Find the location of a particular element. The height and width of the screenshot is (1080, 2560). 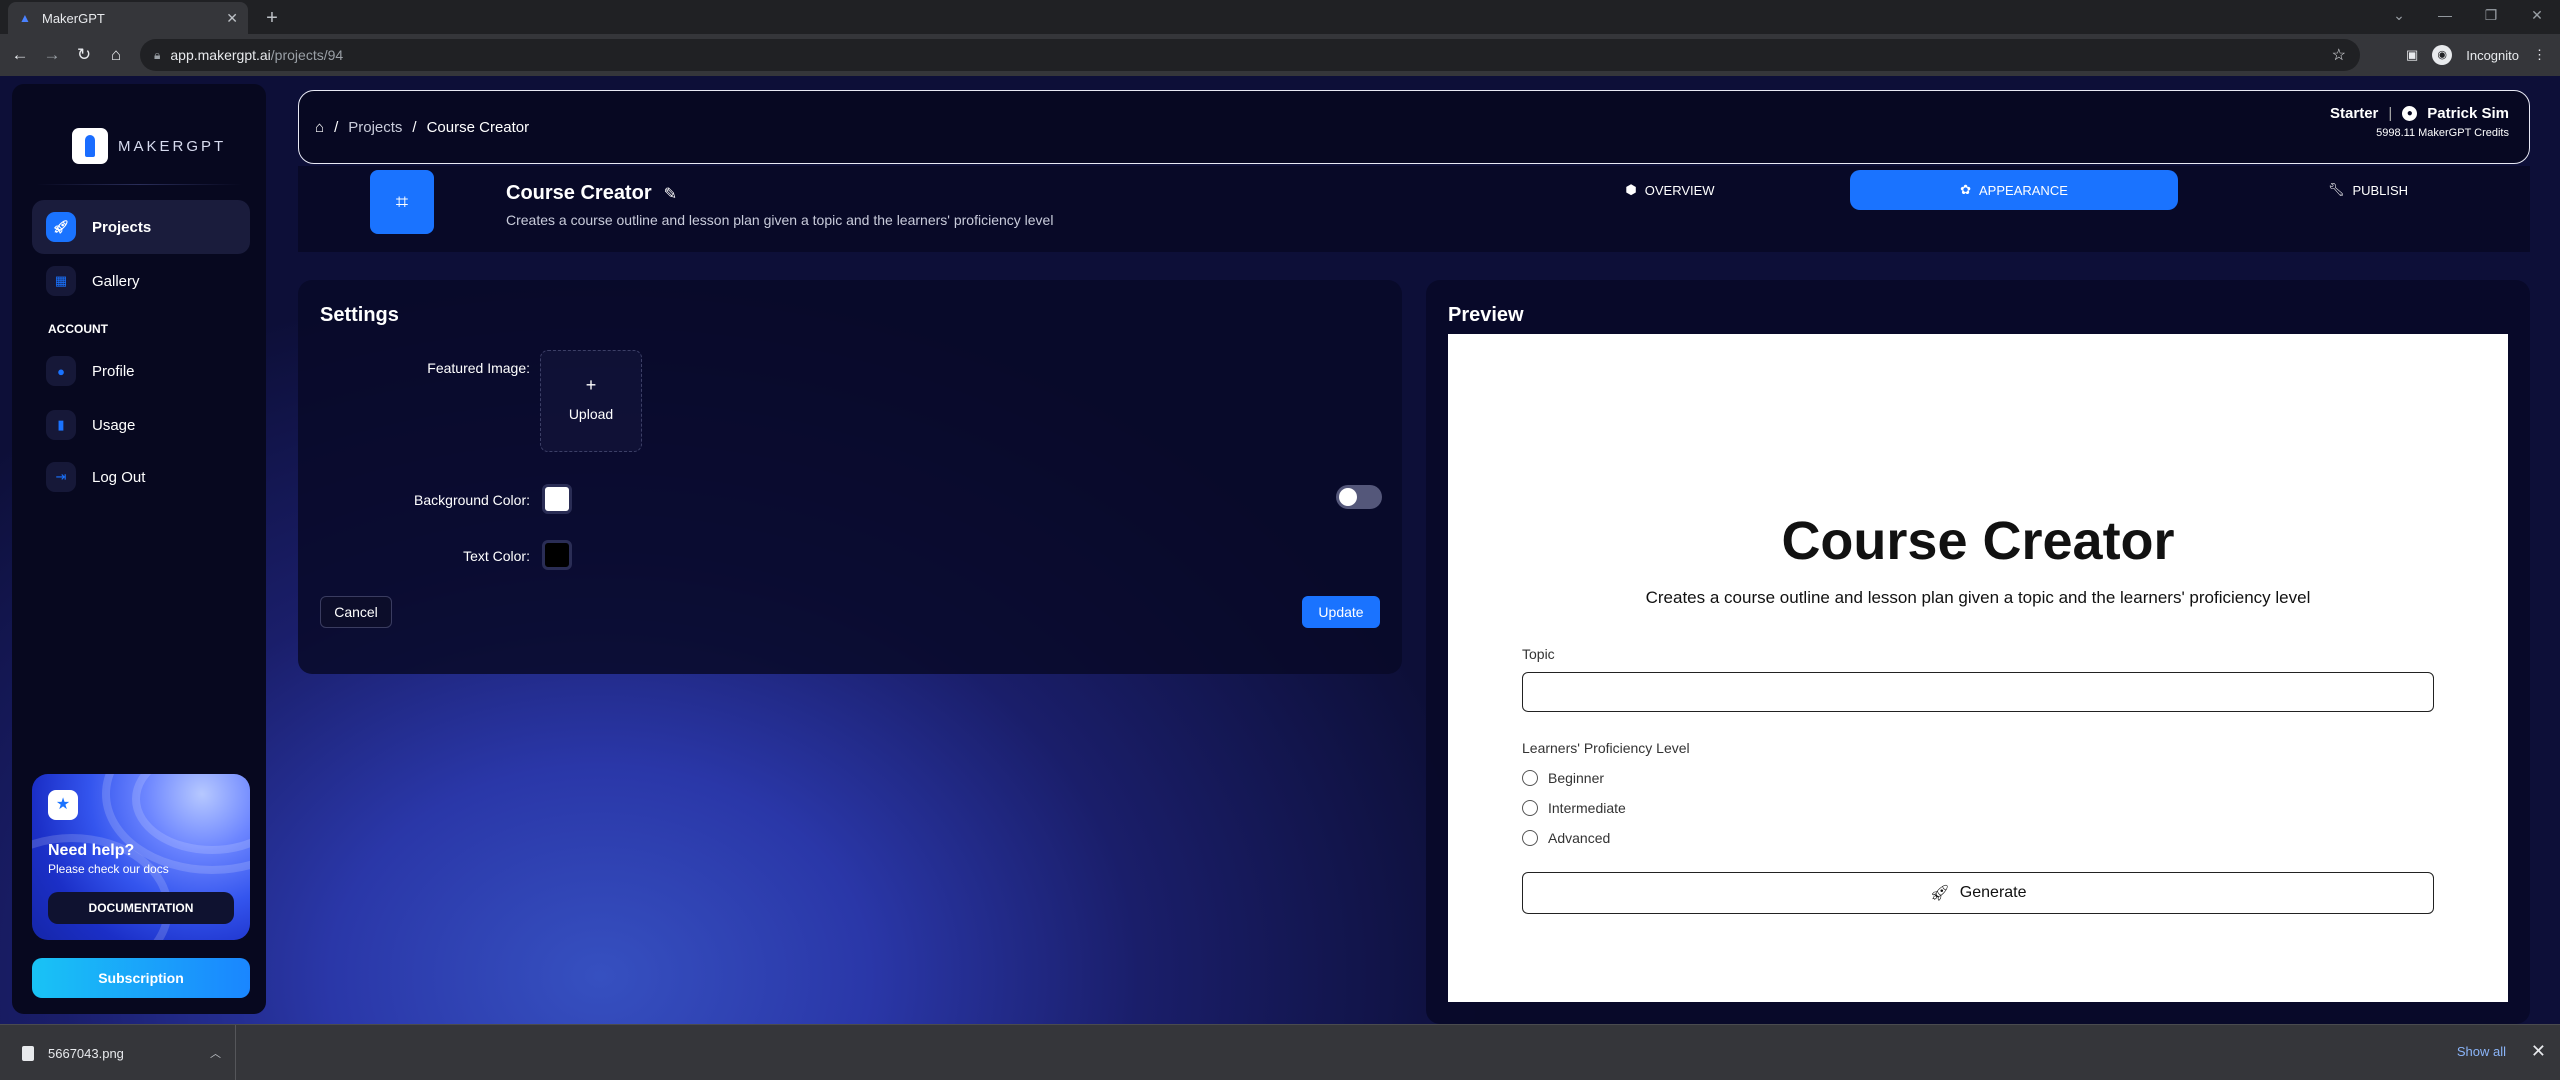

rocket-icon: 🚀︎ is located at coordinates (61, 227).